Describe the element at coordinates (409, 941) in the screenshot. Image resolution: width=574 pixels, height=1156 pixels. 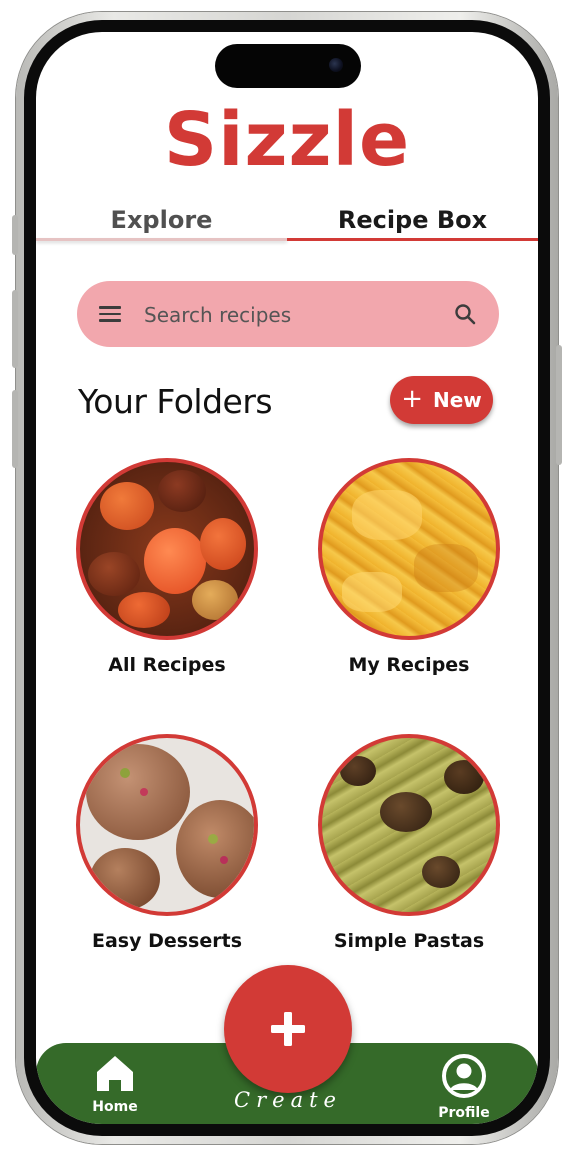
I see `folder-label: Simple Pastas` at that location.